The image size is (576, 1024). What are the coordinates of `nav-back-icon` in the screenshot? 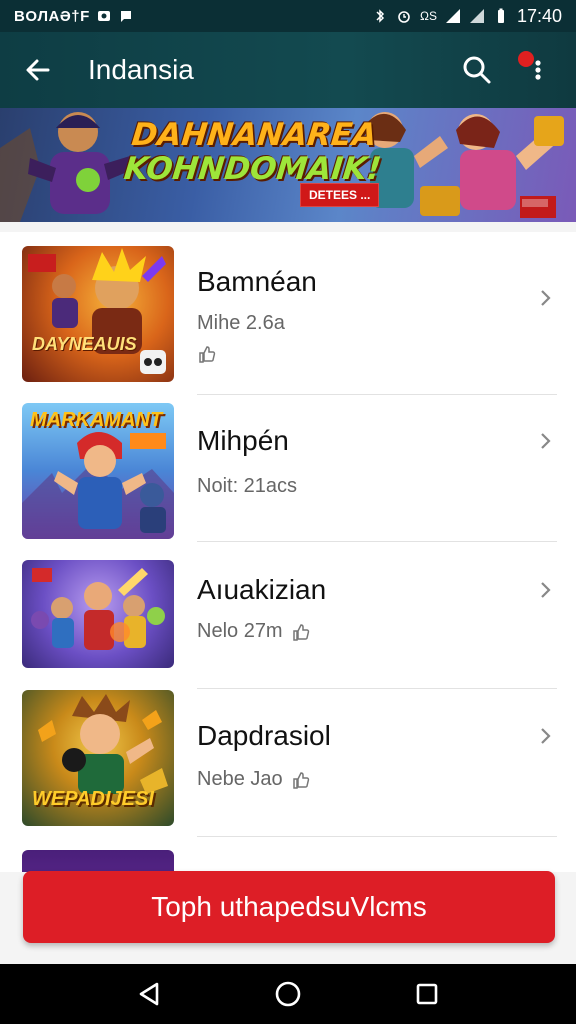 It's located at (149, 994).